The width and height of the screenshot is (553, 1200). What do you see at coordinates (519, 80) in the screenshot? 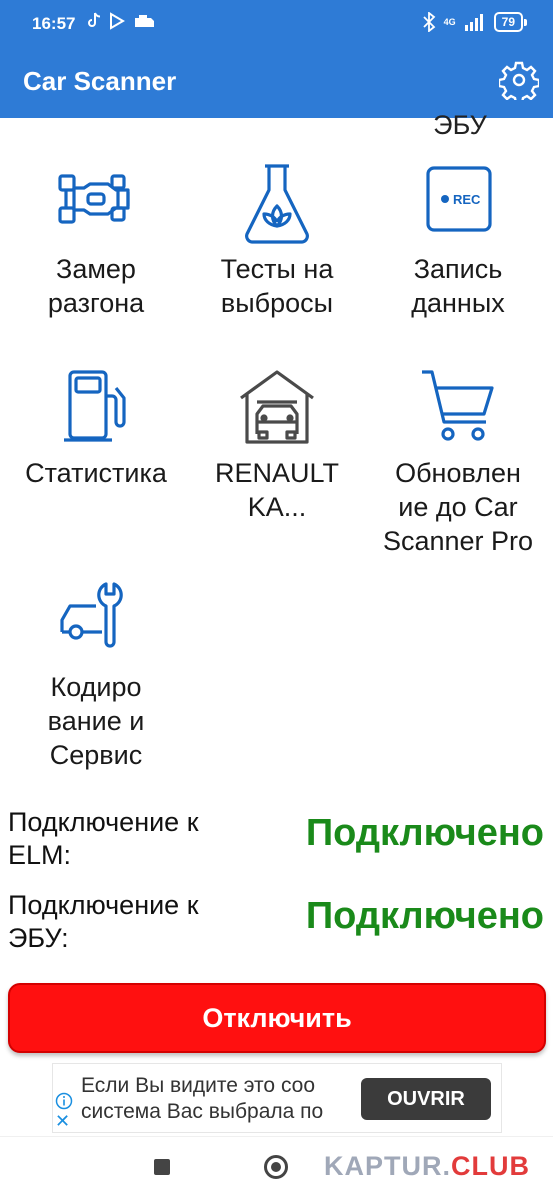
I see `gear-icon` at bounding box center [519, 80].